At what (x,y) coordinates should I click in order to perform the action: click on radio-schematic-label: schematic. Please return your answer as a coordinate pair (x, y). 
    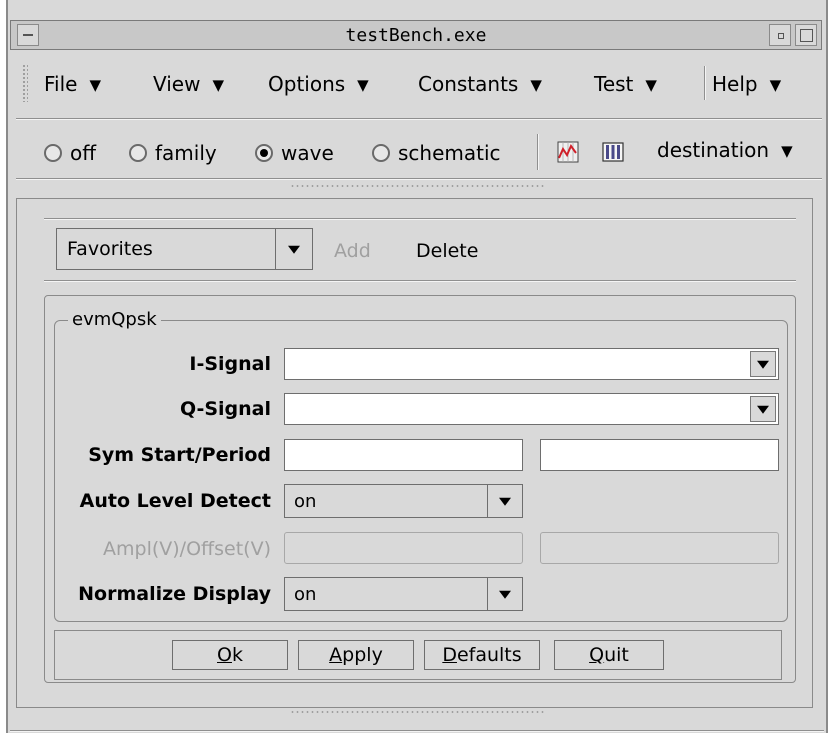
    Looking at the image, I should click on (449, 153).